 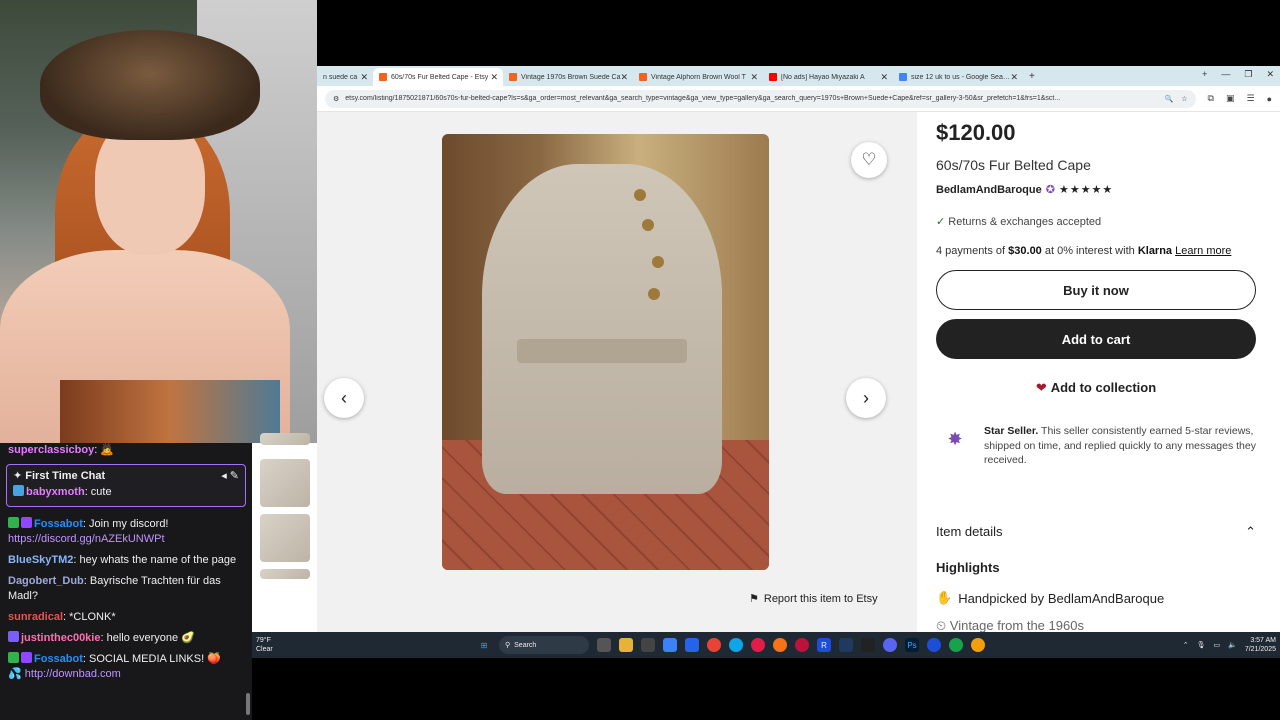 What do you see at coordinates (336, 99) in the screenshot?
I see `site-info-icon: ⚙` at bounding box center [336, 99].